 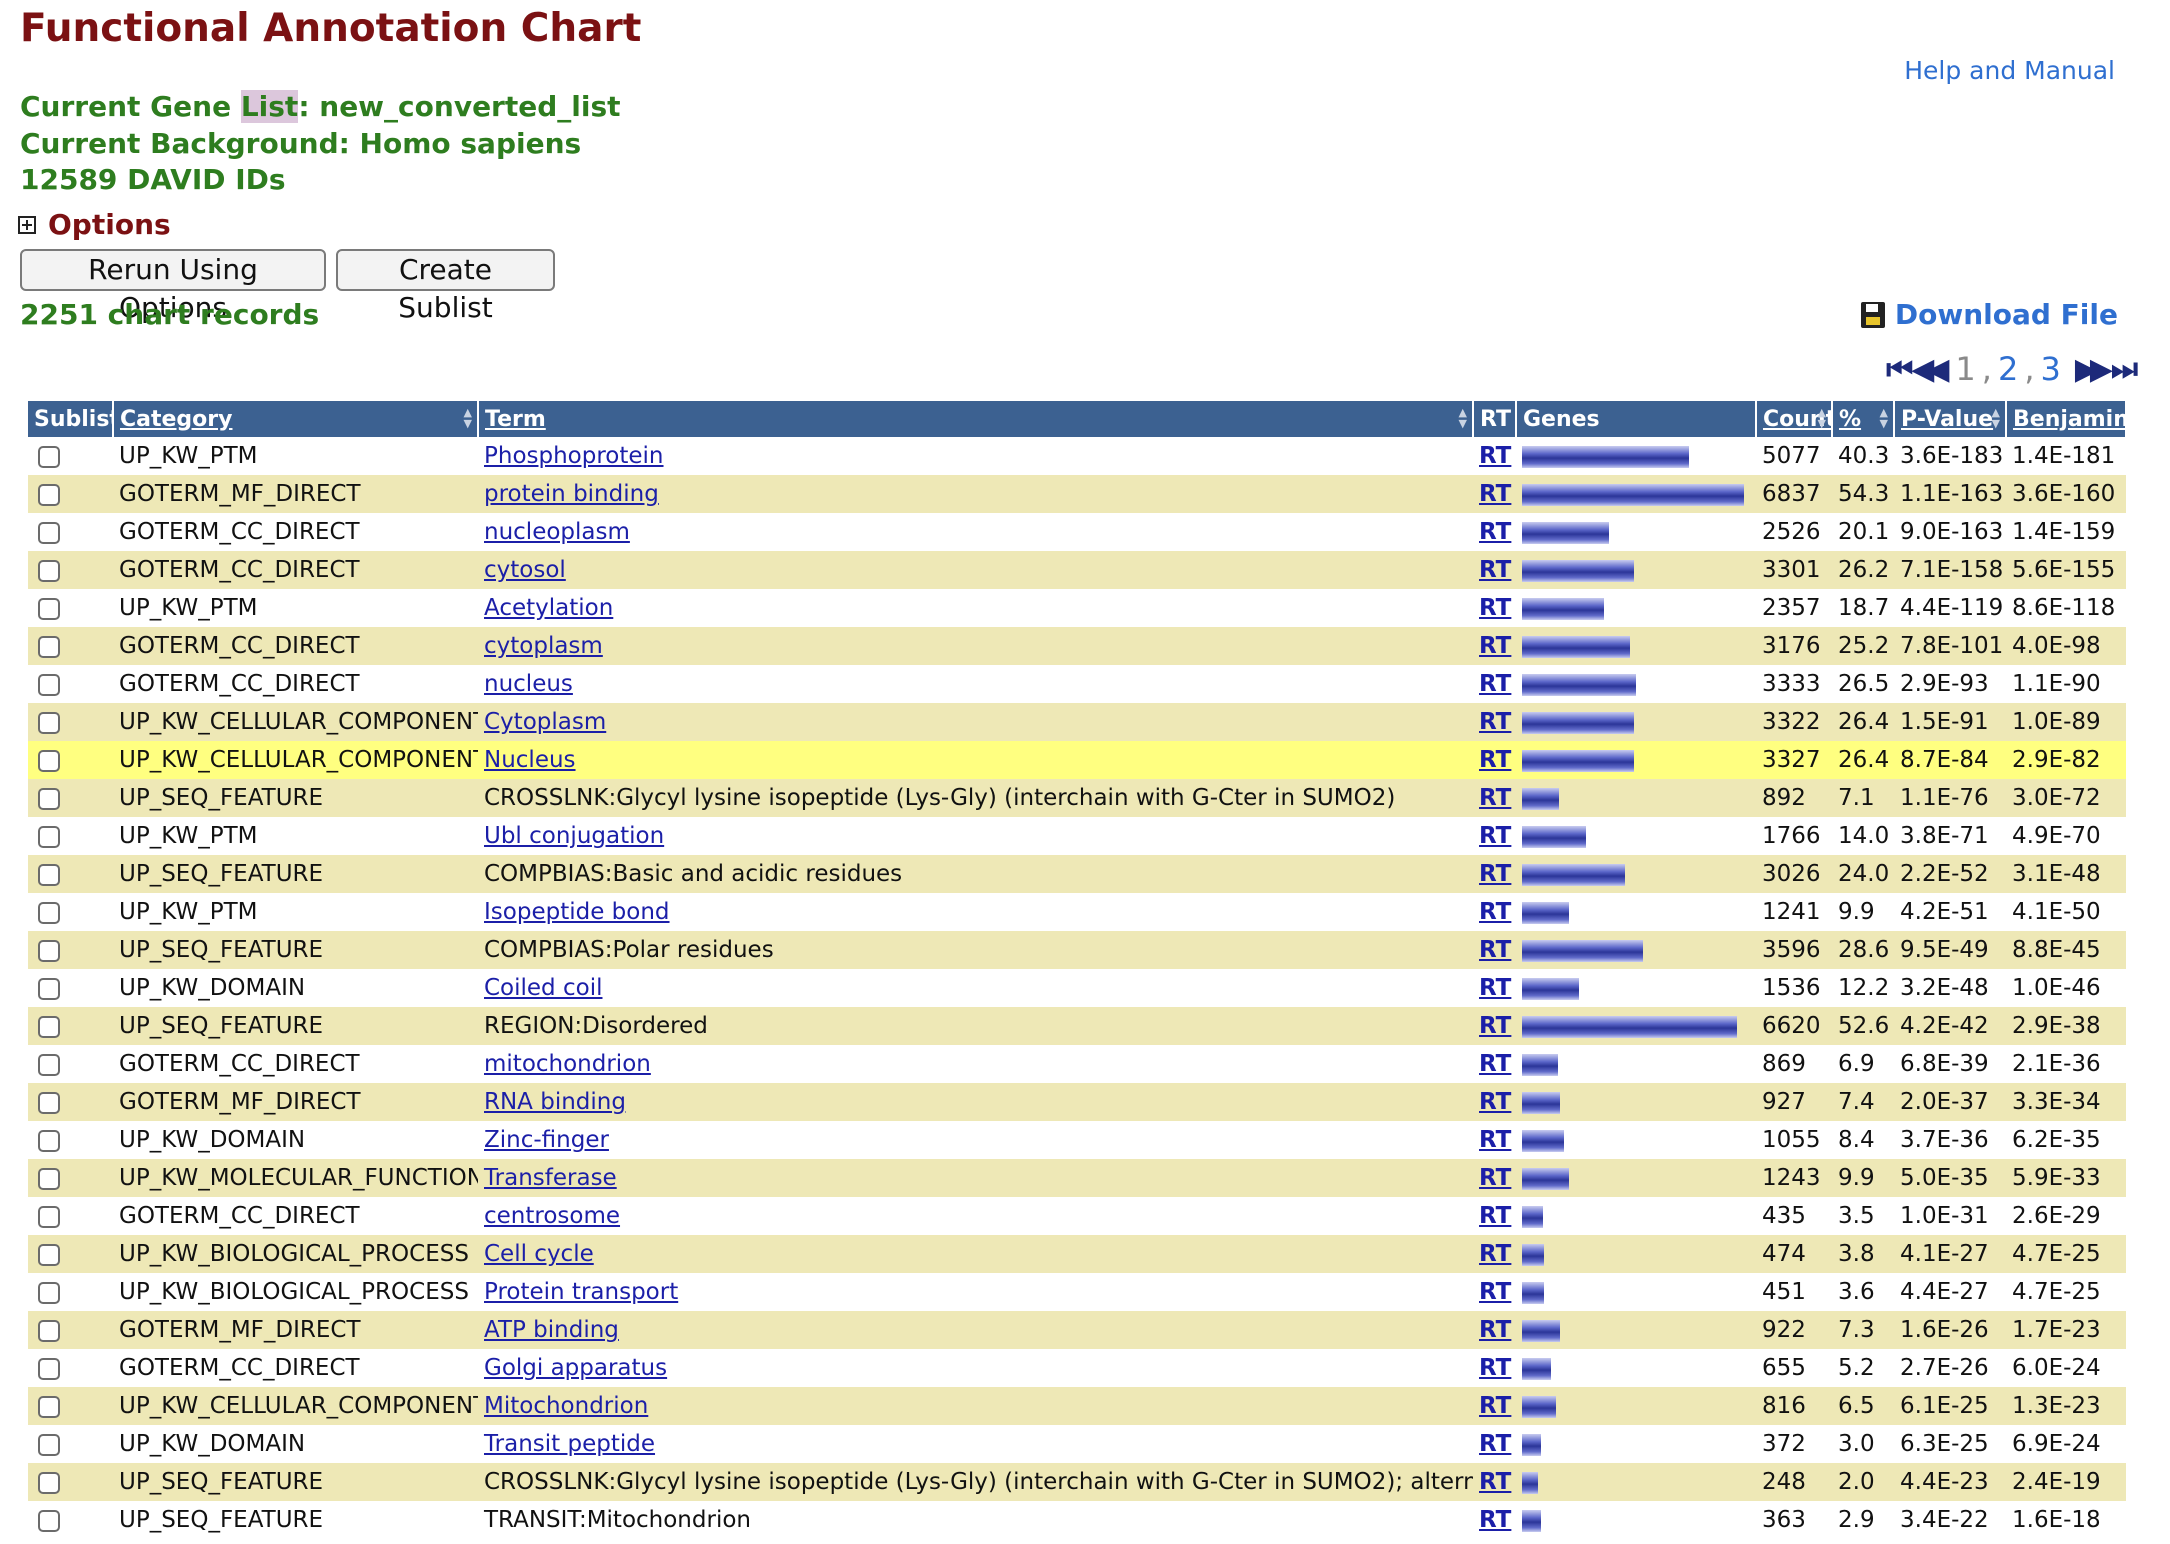 I want to click on page-link-3: 3, so click(x=2050, y=369).